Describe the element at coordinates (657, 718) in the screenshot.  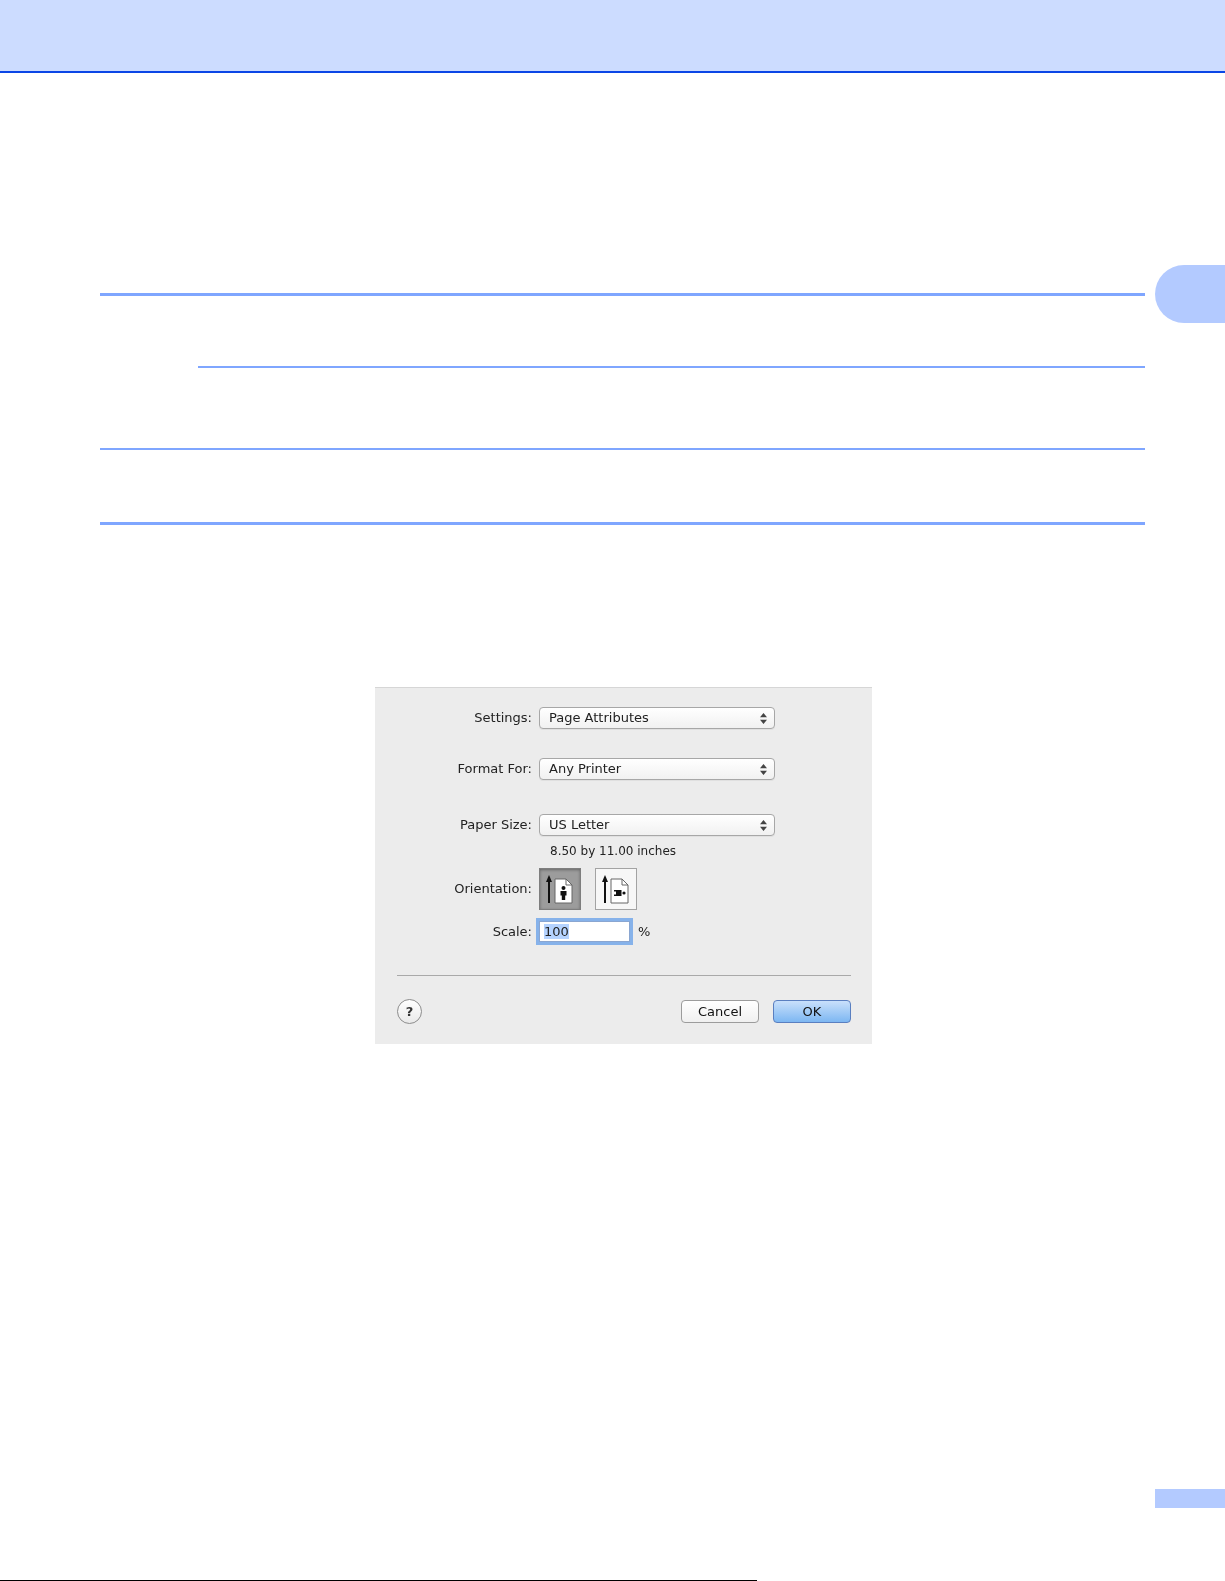
I see `select-dropdown: Page Attributes` at that location.